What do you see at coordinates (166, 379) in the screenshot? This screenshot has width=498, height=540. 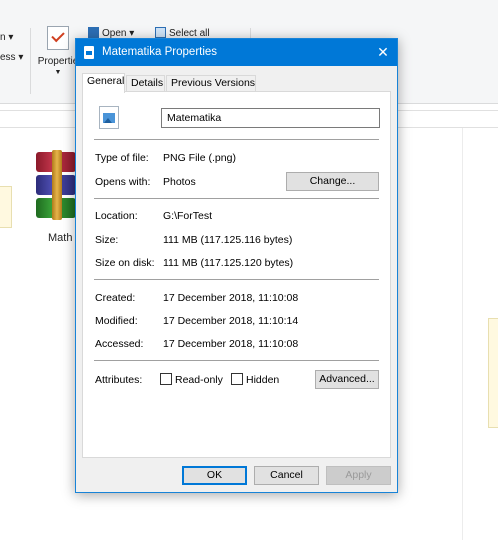 I see `read-only-checkbox` at bounding box center [166, 379].